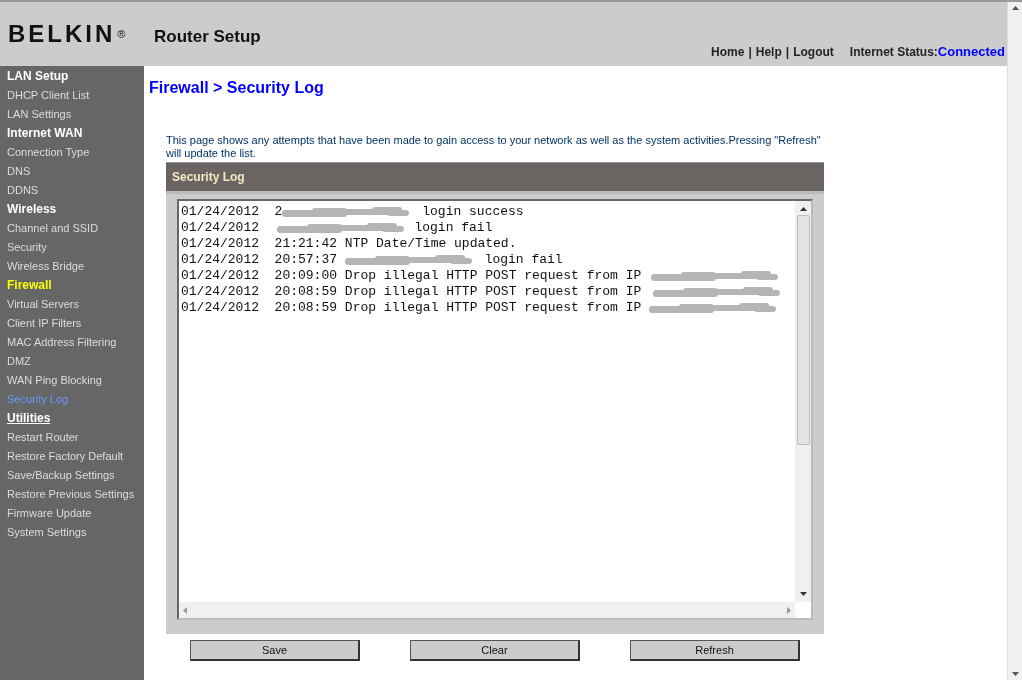  What do you see at coordinates (349, 244) in the screenshot?
I see `log-line: 01/24/2012 21:21:42 NTP Date/Time updated.` at bounding box center [349, 244].